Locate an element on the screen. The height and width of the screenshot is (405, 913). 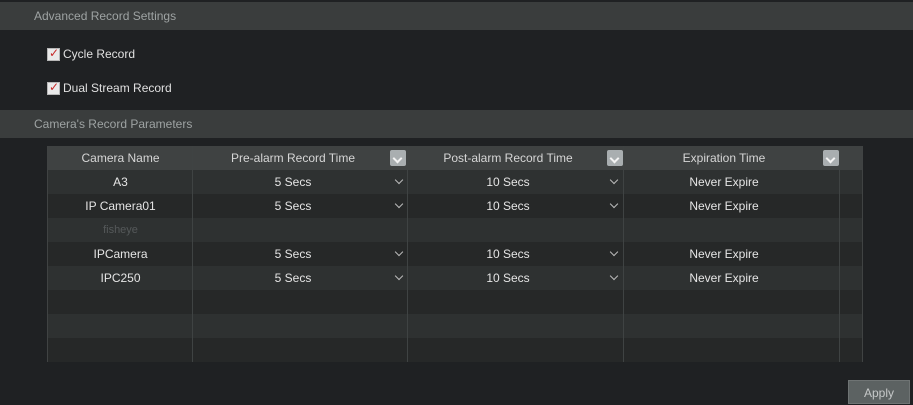
table-row: IPCamera 5 Secs 10 Secs Never Expire is located at coordinates (455, 254).